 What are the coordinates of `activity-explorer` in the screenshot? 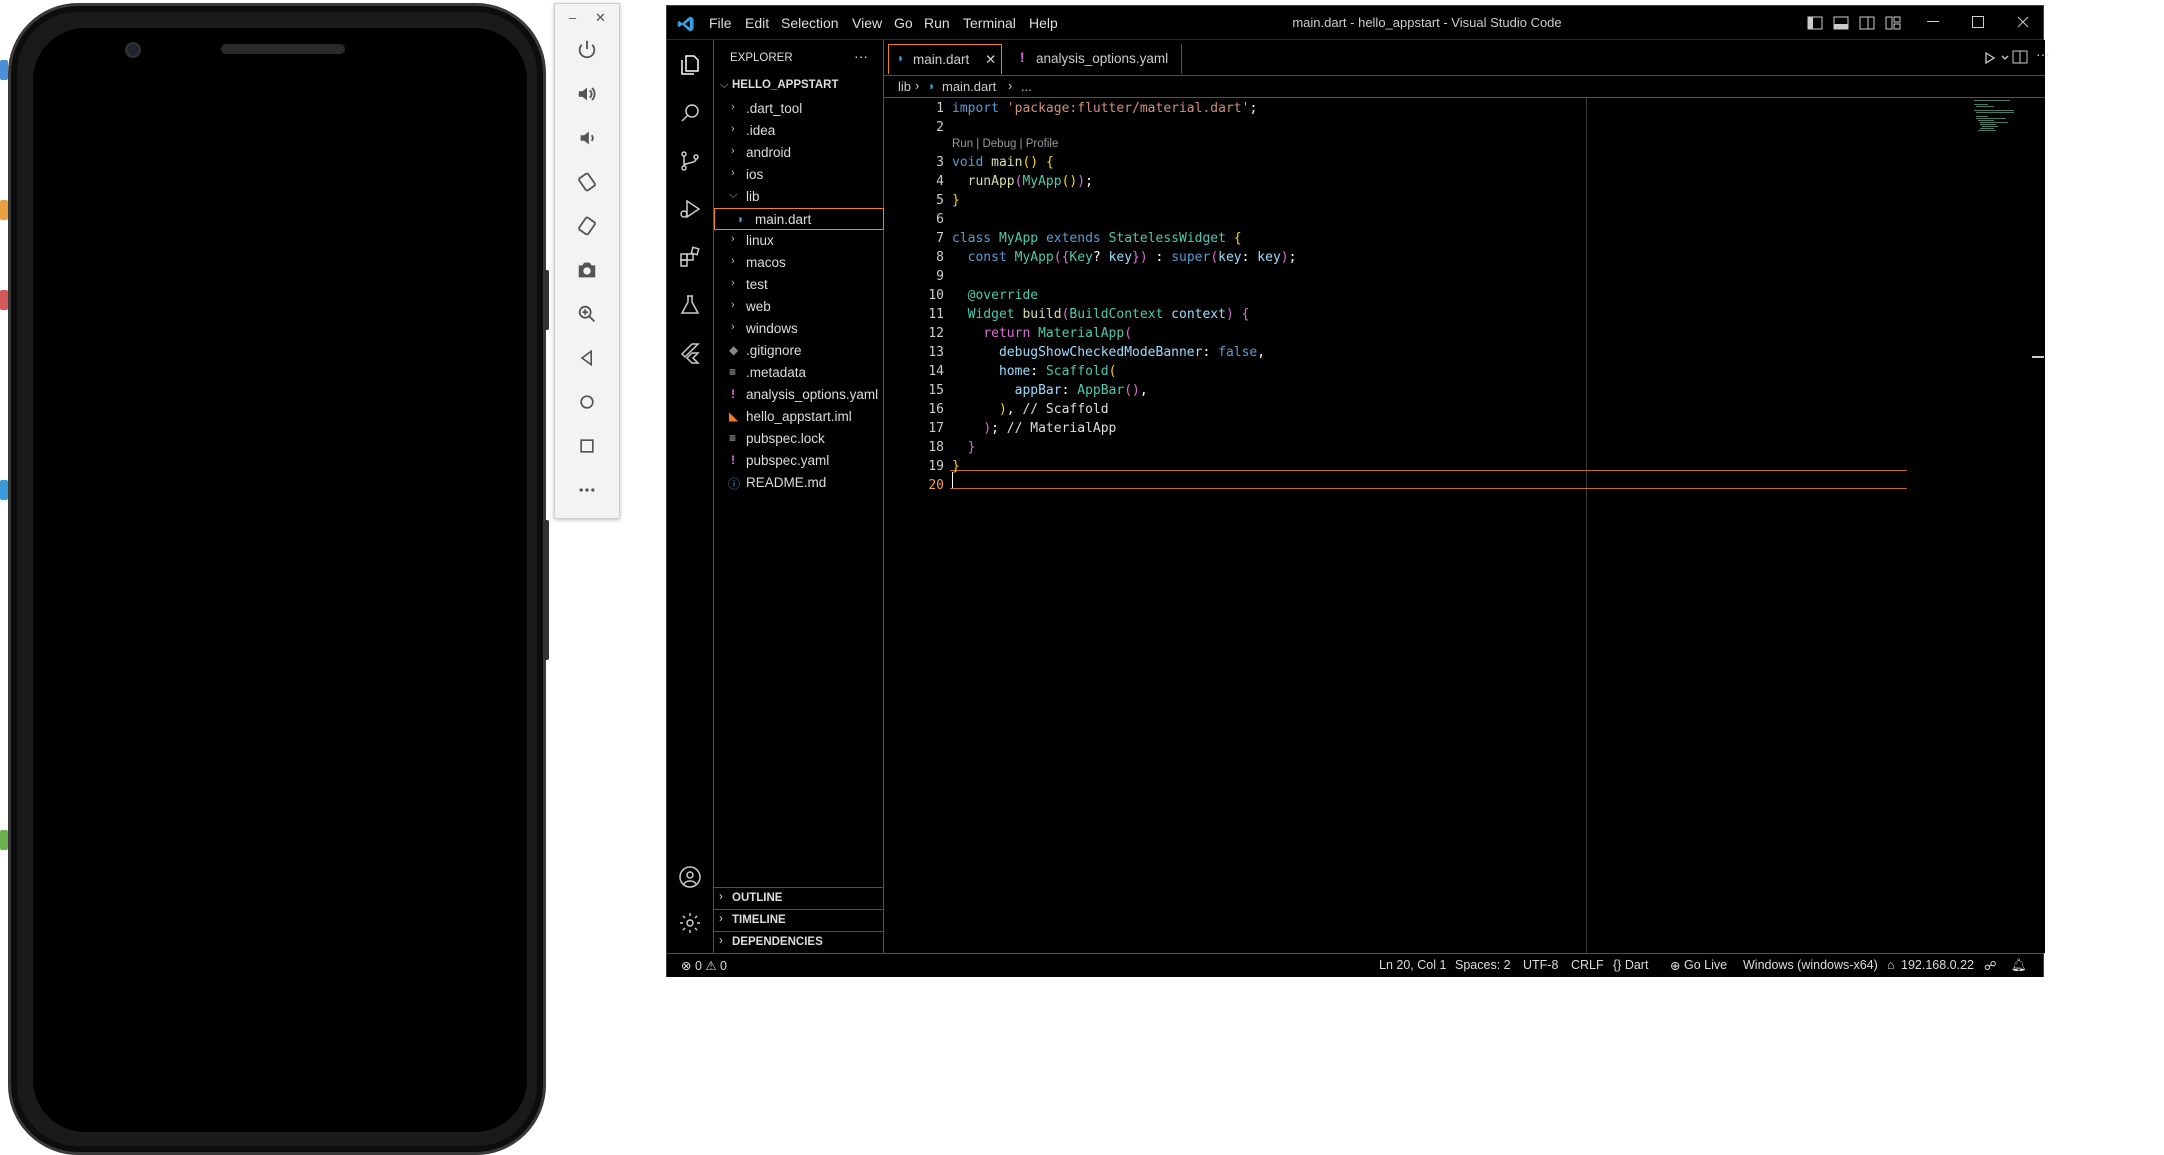 It's located at (690, 65).